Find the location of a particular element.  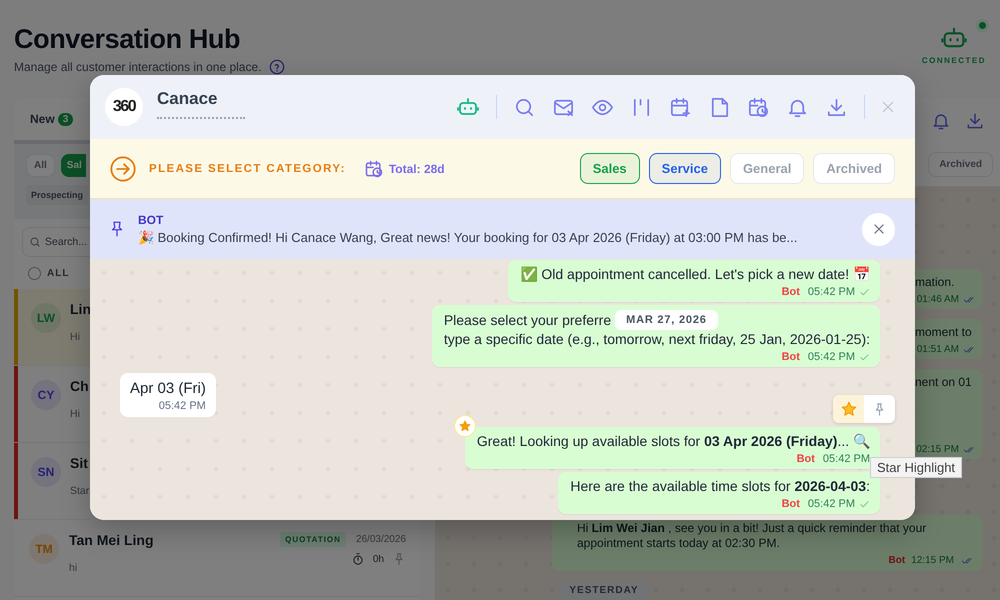

pinned-sender: BOT is located at coordinates (151, 220).